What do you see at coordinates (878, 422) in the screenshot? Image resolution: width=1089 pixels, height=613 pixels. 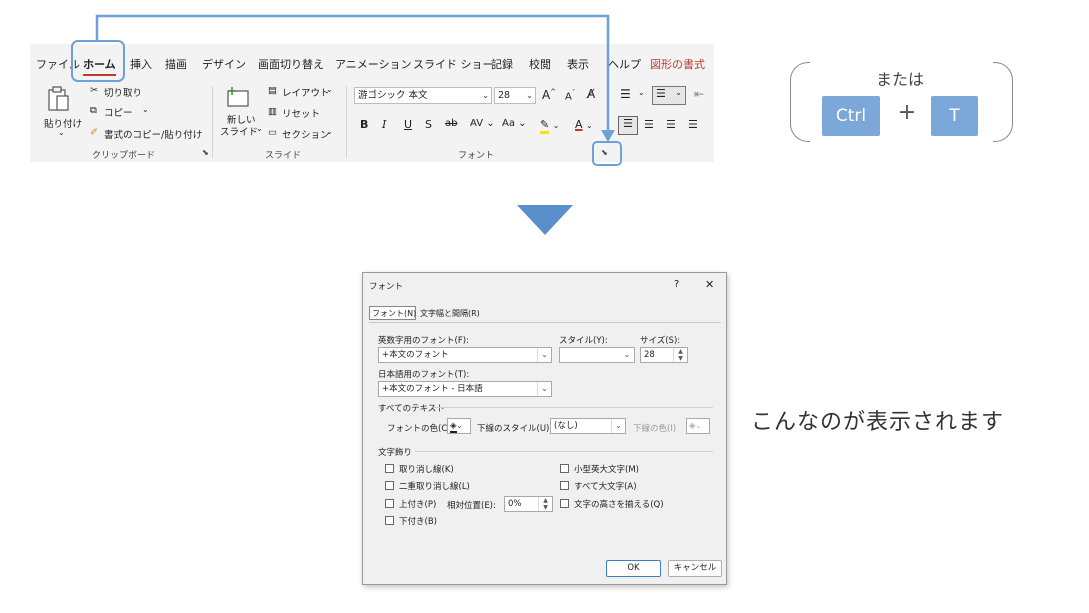 I see `caption-text: こんなのが表示されます` at bounding box center [878, 422].